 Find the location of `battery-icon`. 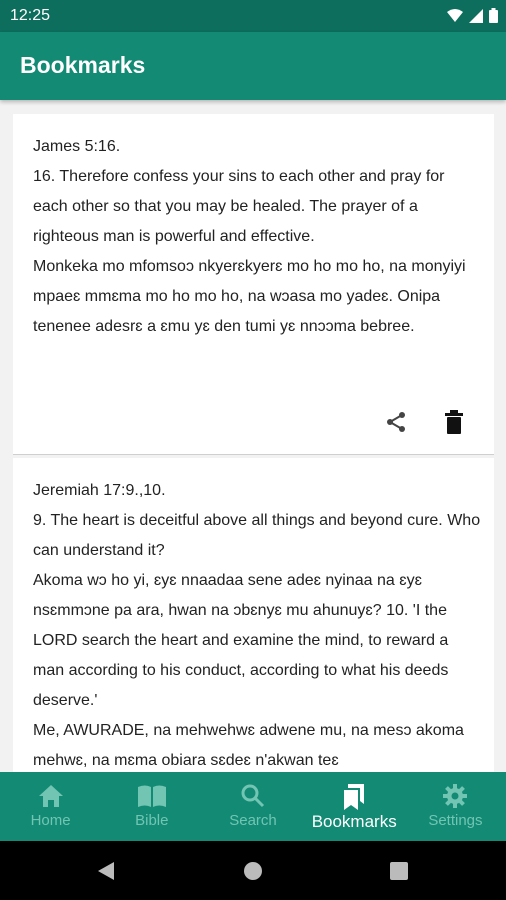

battery-icon is located at coordinates (493, 15).